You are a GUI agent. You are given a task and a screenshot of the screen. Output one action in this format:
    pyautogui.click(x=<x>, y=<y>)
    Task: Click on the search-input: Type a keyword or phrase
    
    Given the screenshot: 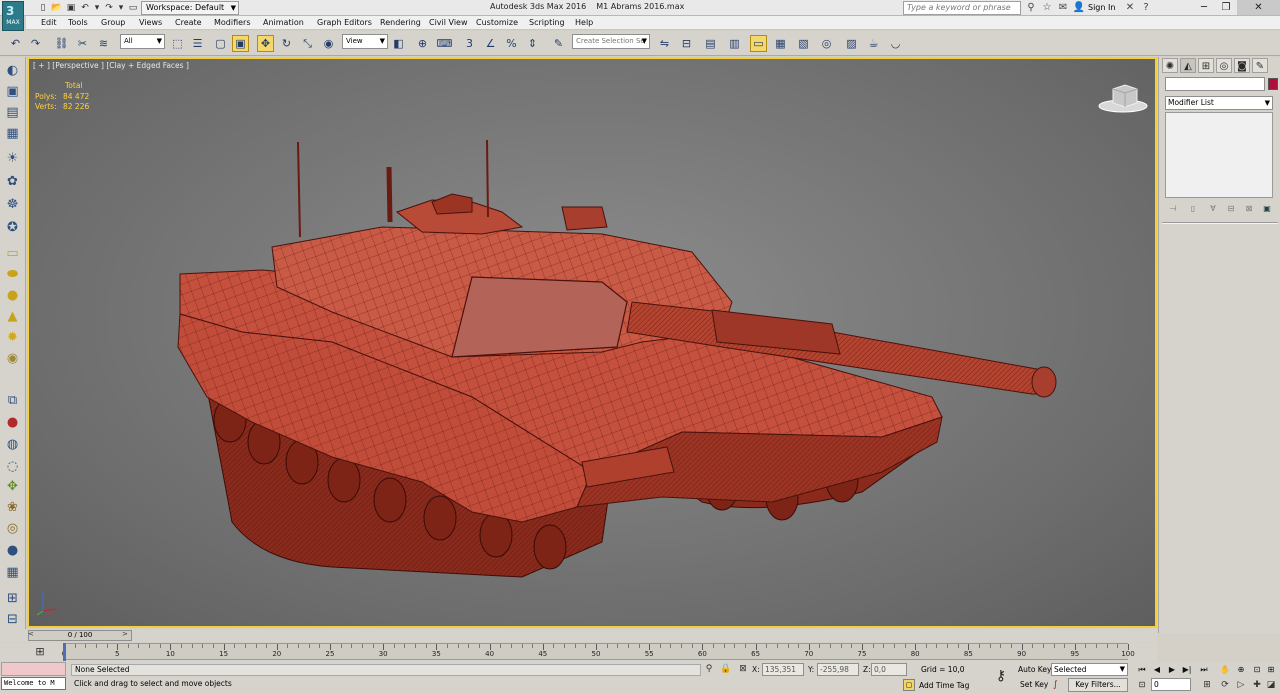 What is the action you would take?
    pyautogui.click(x=962, y=8)
    